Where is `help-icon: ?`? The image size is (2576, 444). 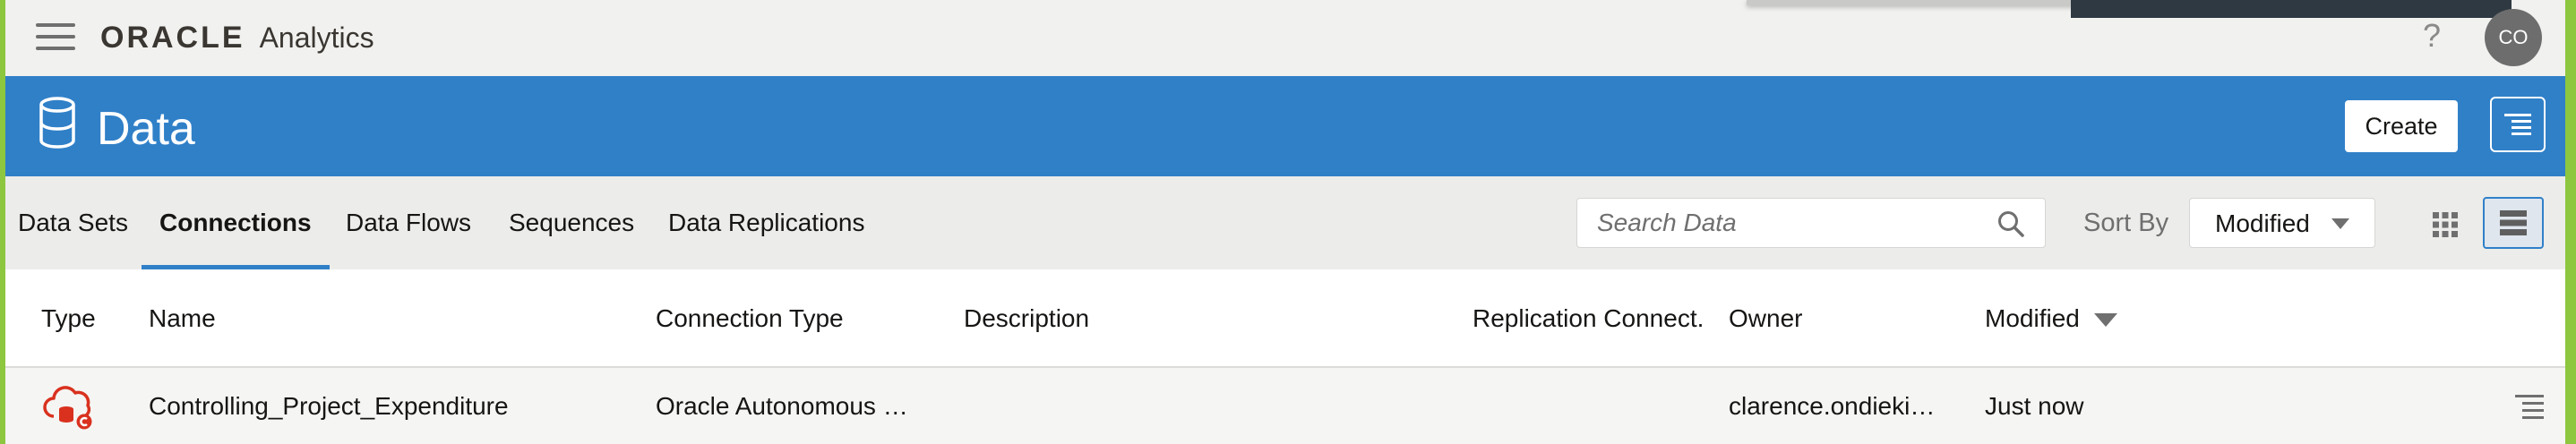 help-icon: ? is located at coordinates (2431, 36).